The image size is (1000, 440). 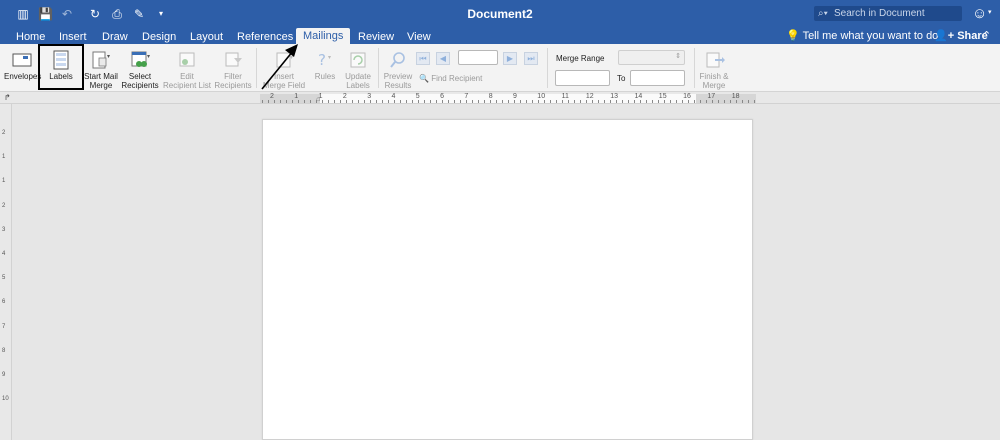 What do you see at coordinates (687, 96) in the screenshot?
I see `ruler-number: 16` at bounding box center [687, 96].